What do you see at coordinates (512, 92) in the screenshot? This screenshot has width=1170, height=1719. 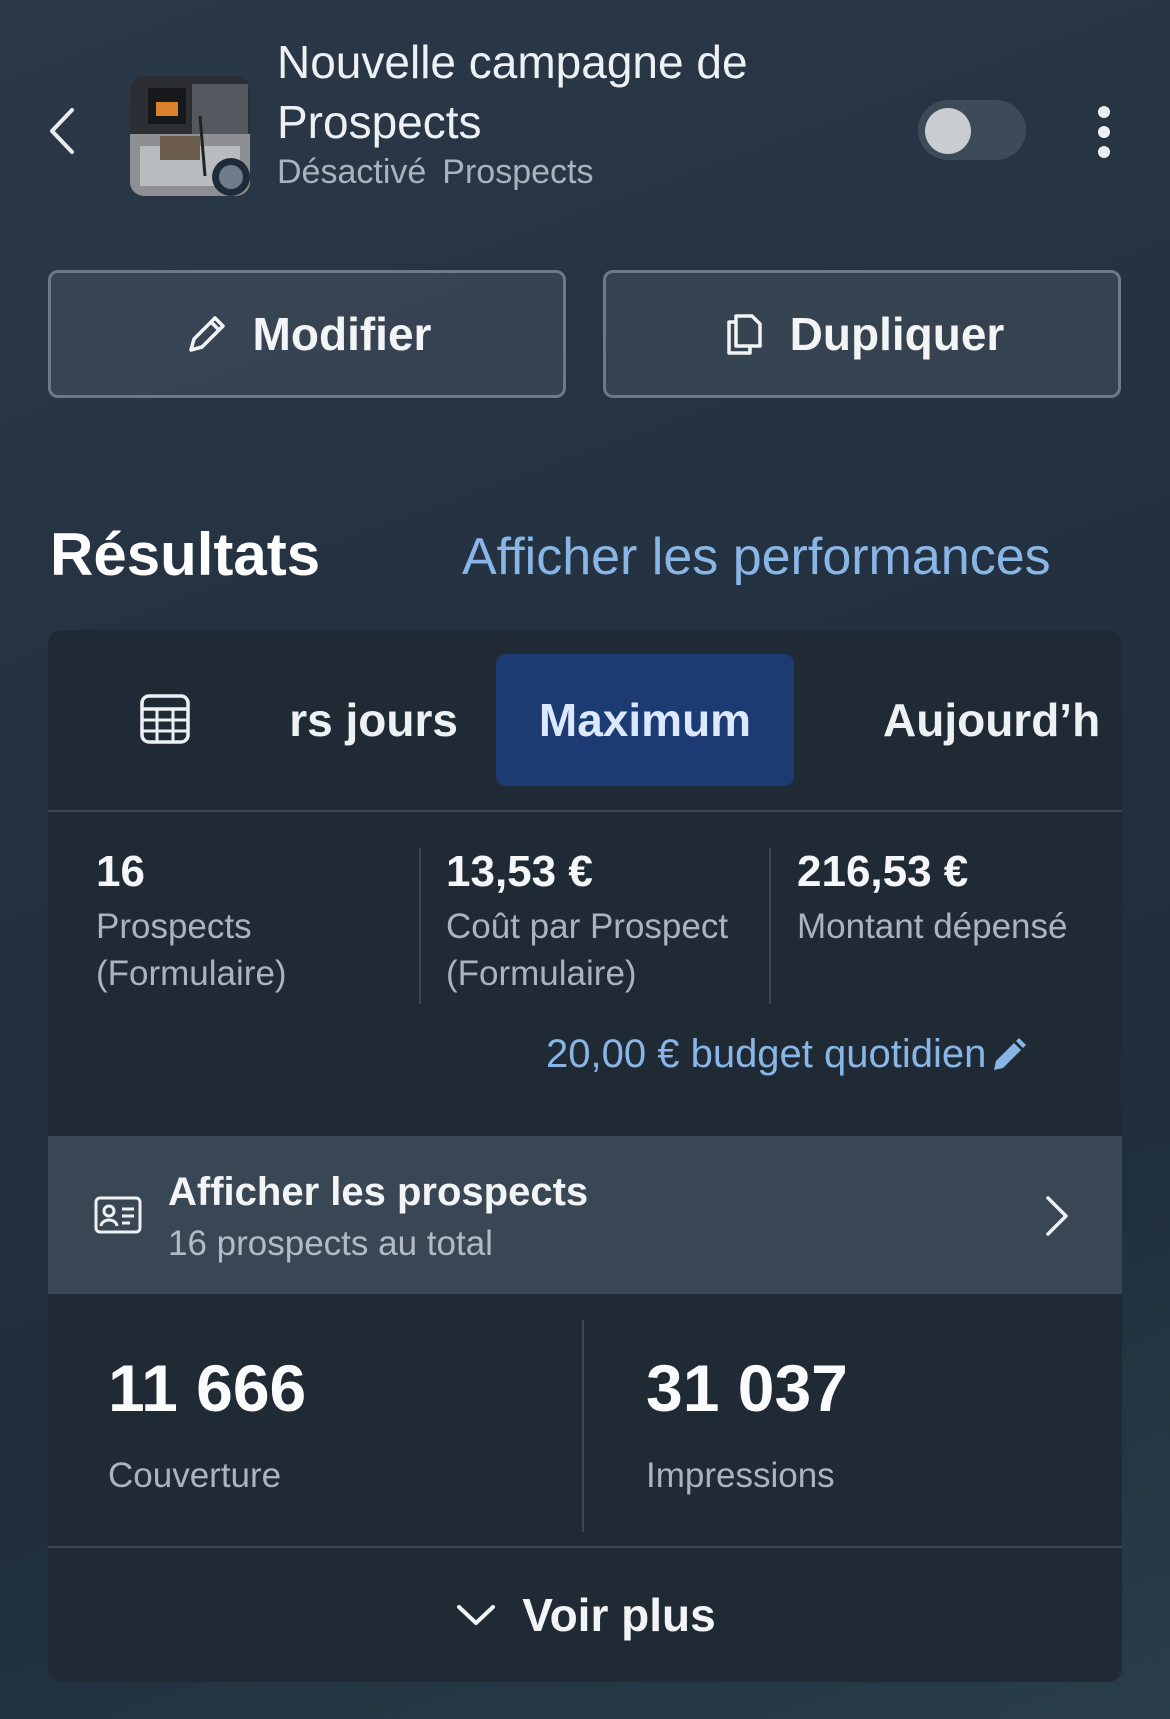 I see `campaign-title: Nouvelle campagne de Prospects` at bounding box center [512, 92].